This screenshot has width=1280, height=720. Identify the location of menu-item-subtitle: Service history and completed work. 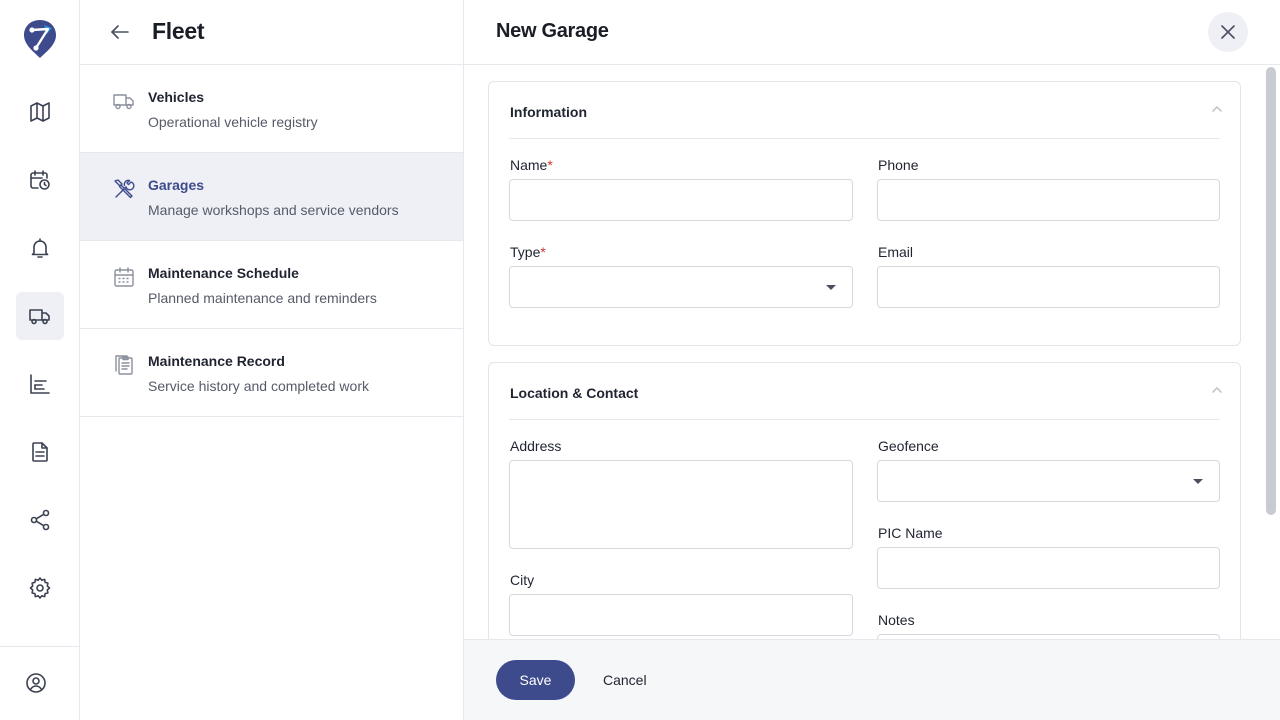
(258, 386).